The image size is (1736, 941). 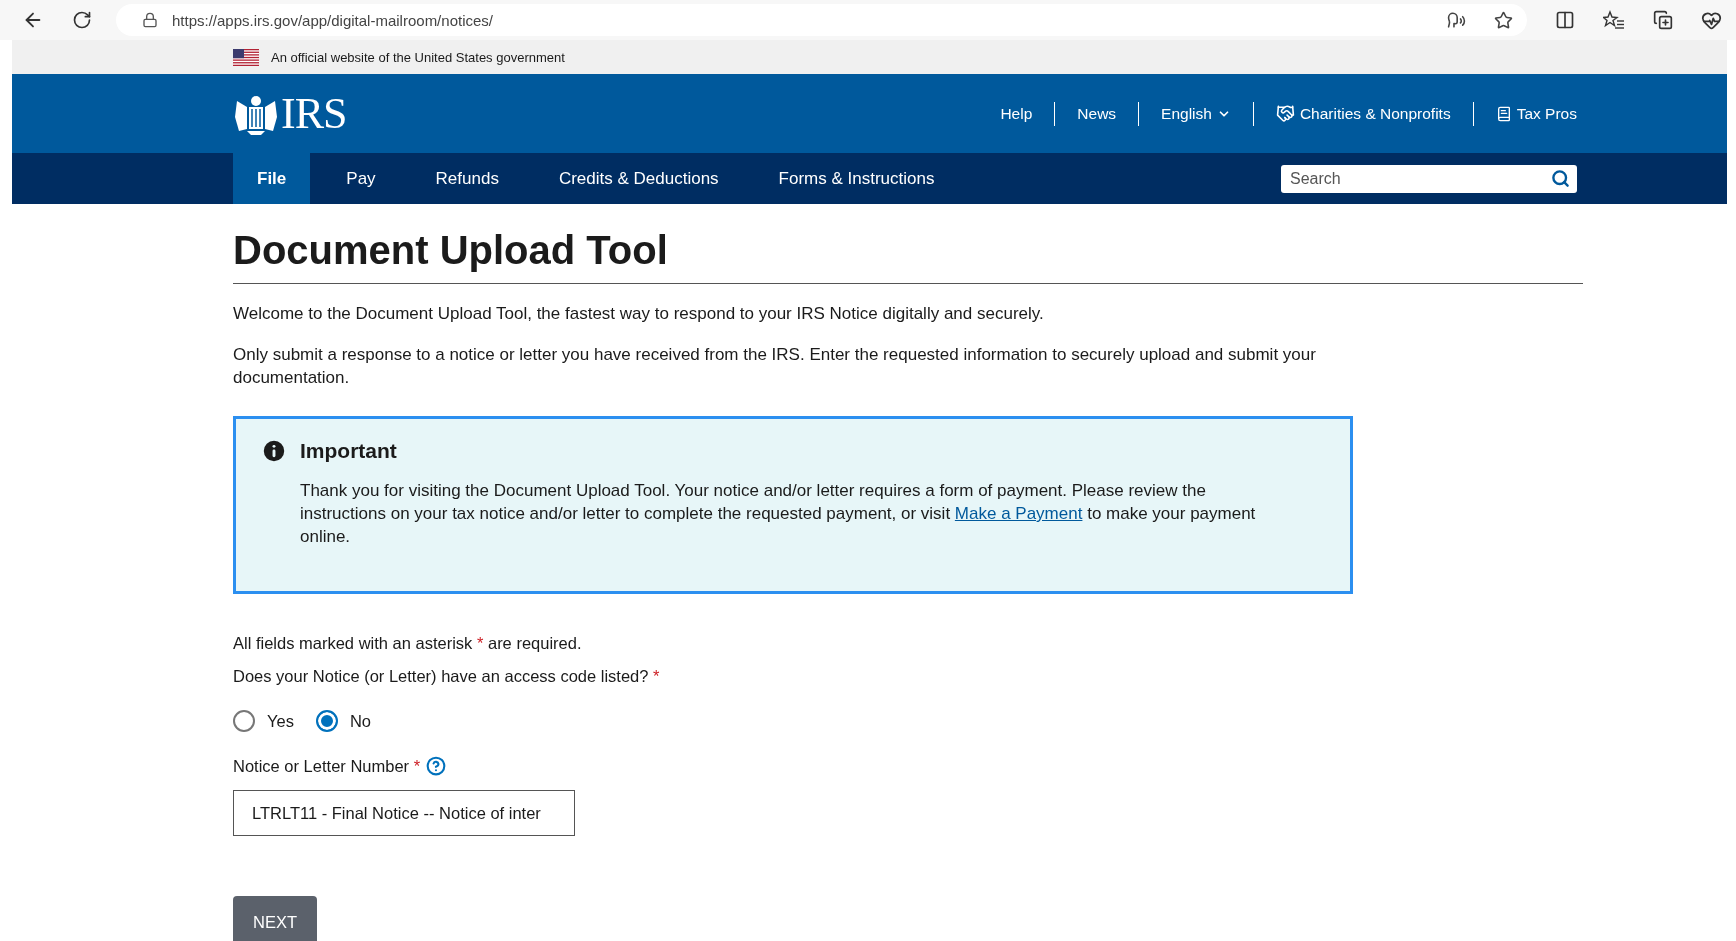 I want to click on url-text: https://apps.irs.gov/app/digital-mailroom/notices/, so click(x=333, y=20).